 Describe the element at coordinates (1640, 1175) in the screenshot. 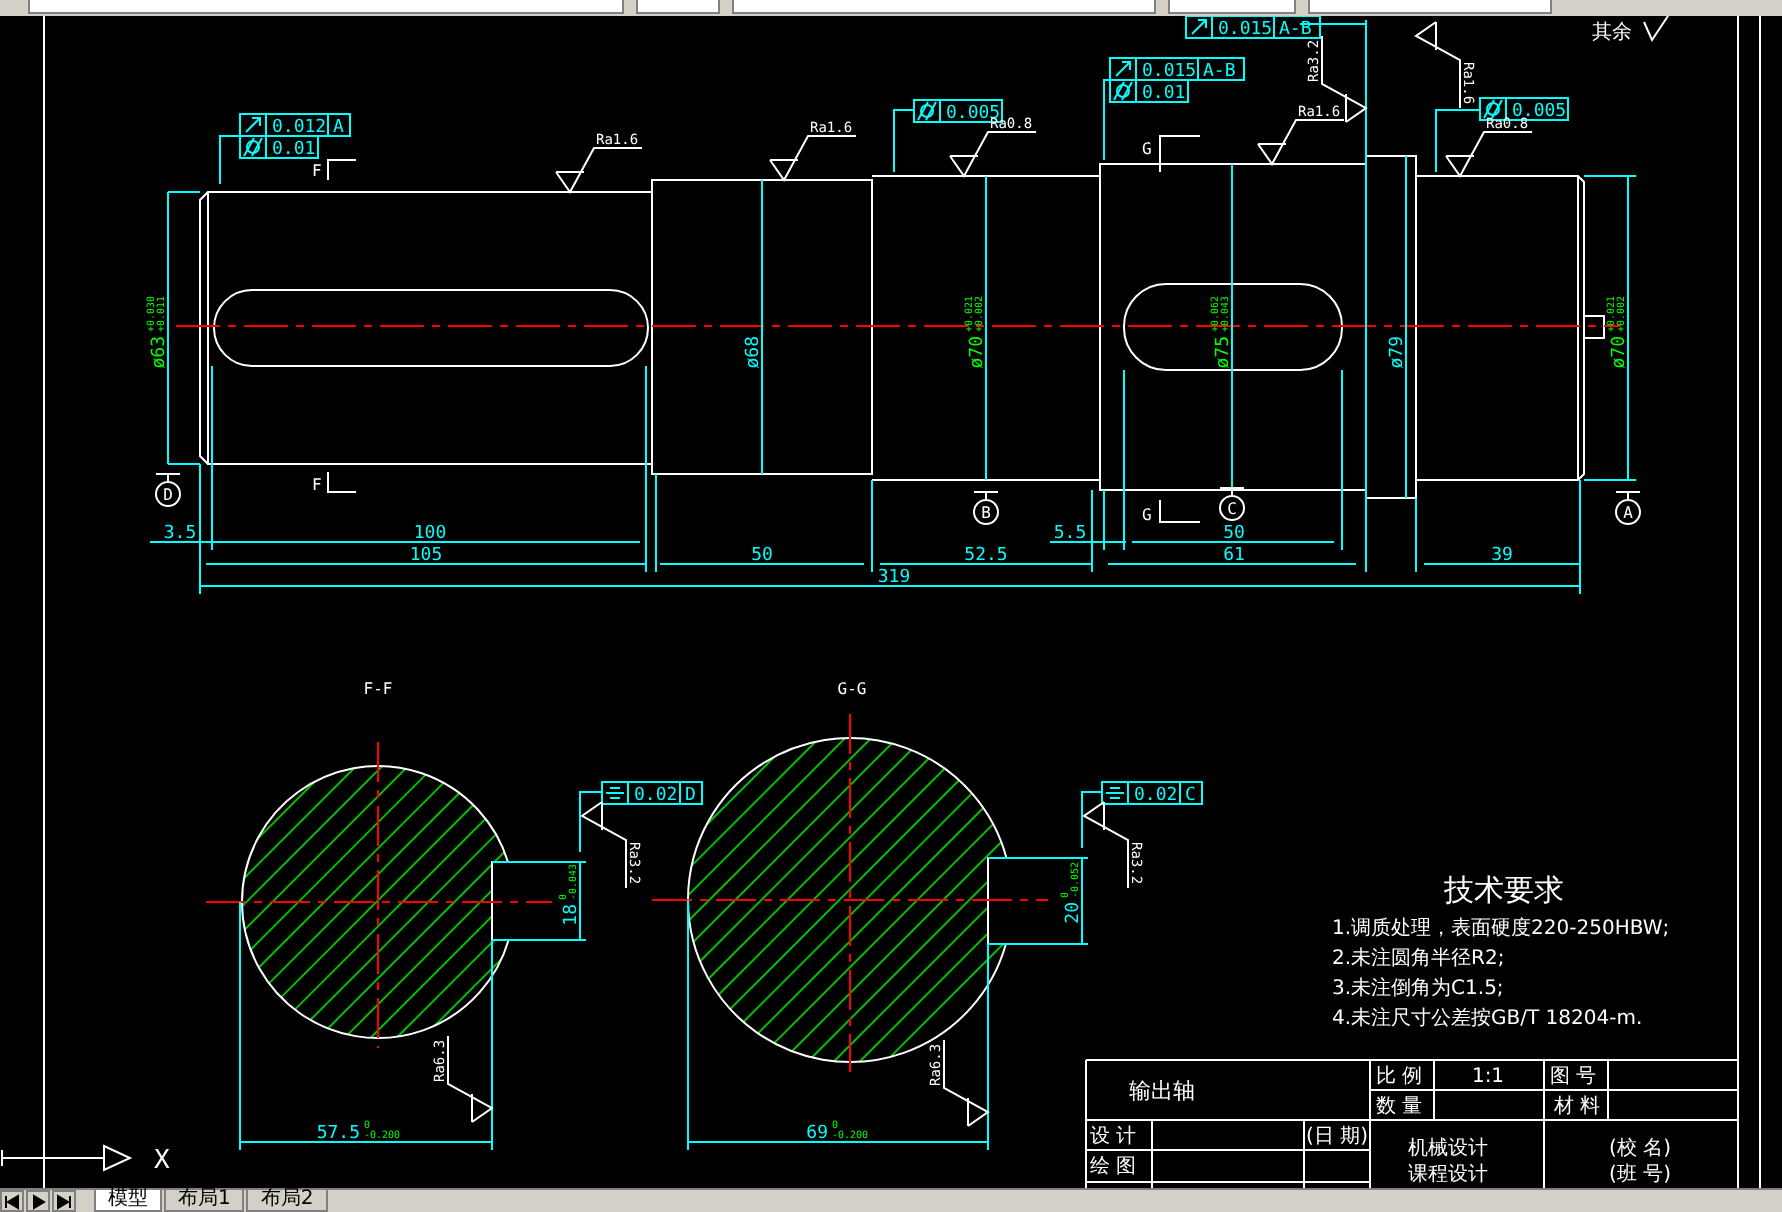

I see `title-block-text: (班 号)` at that location.